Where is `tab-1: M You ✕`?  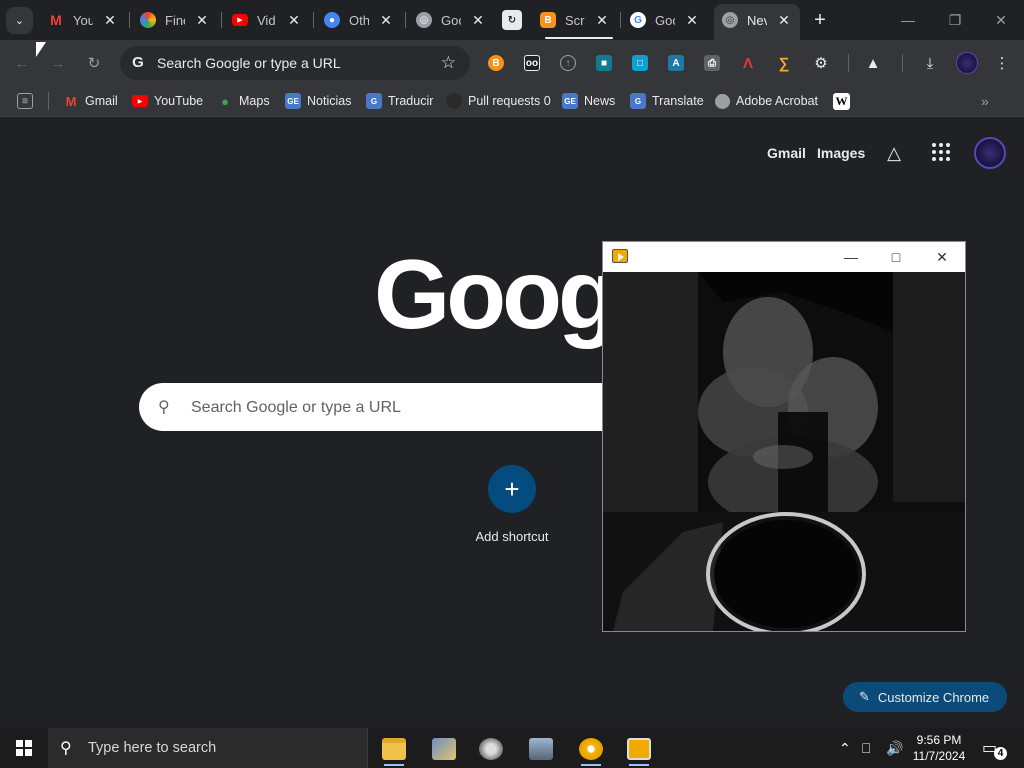
tab-1: M You ✕ is located at coordinates (83, 20).